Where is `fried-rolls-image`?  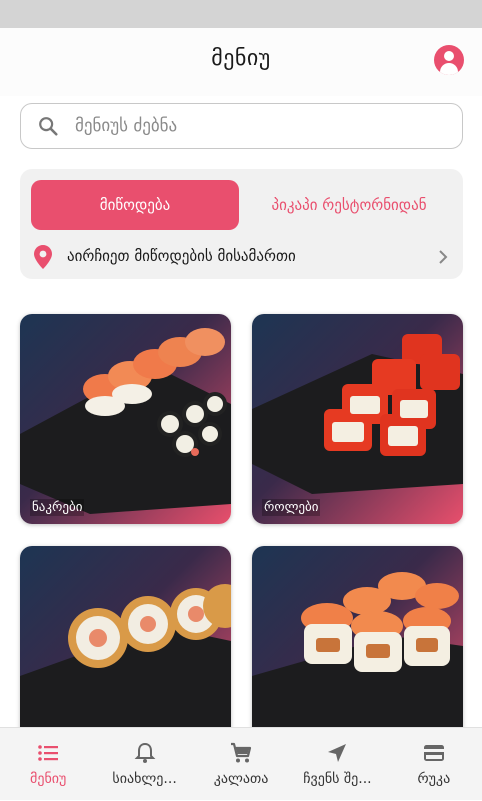
fried-rolls-image is located at coordinates (125, 665).